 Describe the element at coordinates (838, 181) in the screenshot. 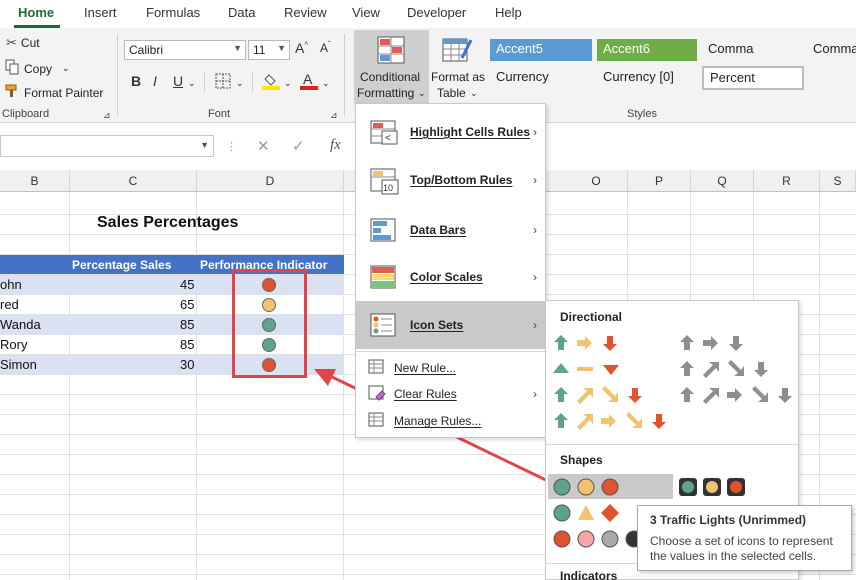

I see `column-header-s: S` at that location.